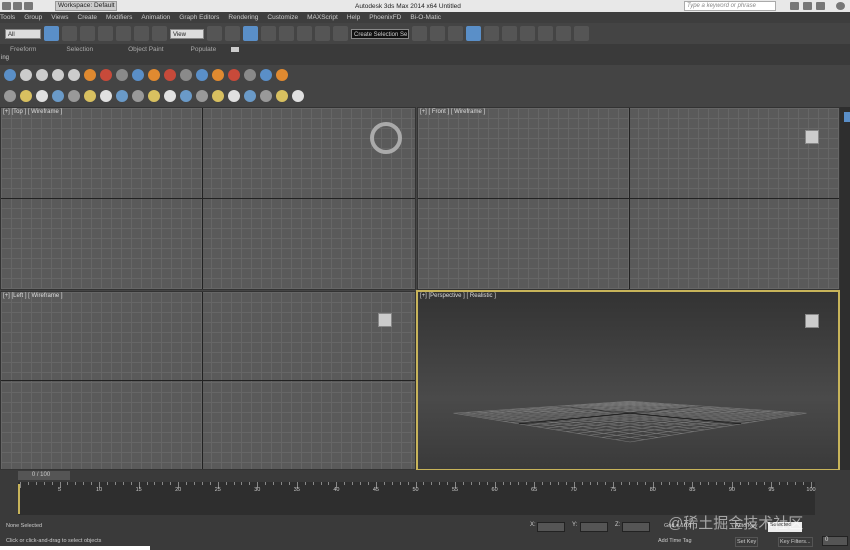 The height and width of the screenshot is (550, 850). I want to click on box-icon, so click(74, 96).